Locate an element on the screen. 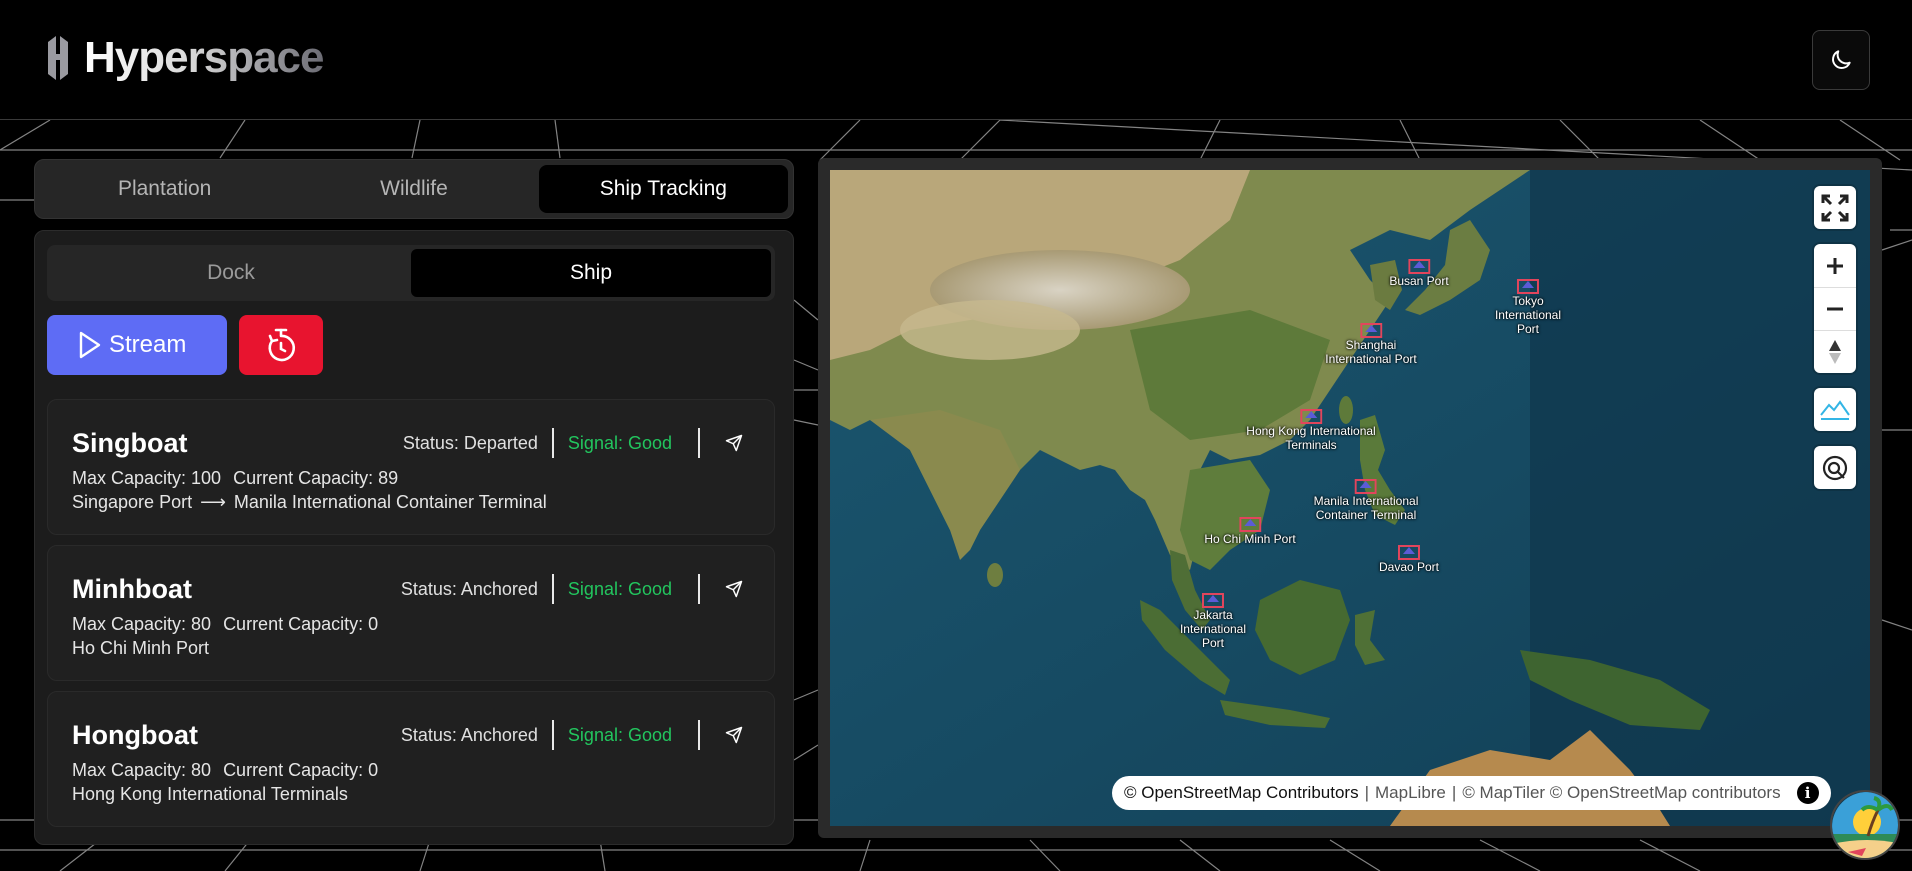  map-marker-ho-chi-minh: Ho Chi Minh Port is located at coordinates (1250, 530).